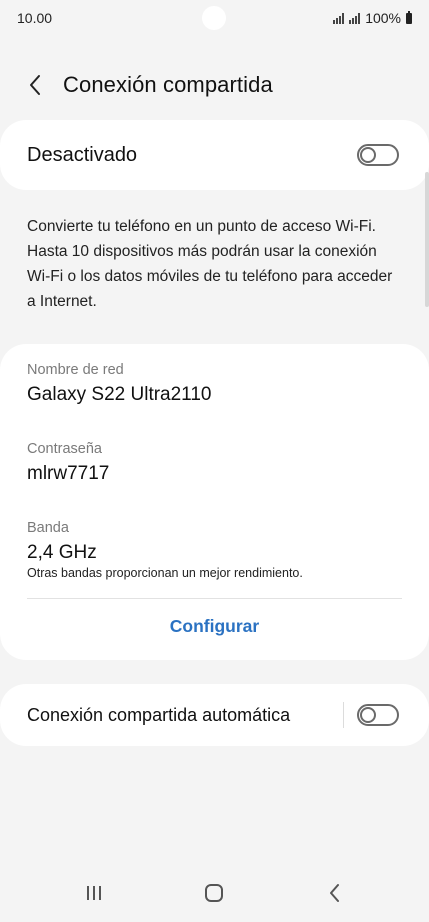 This screenshot has height=922, width=429. I want to click on status-time: 10.00, so click(35, 18).